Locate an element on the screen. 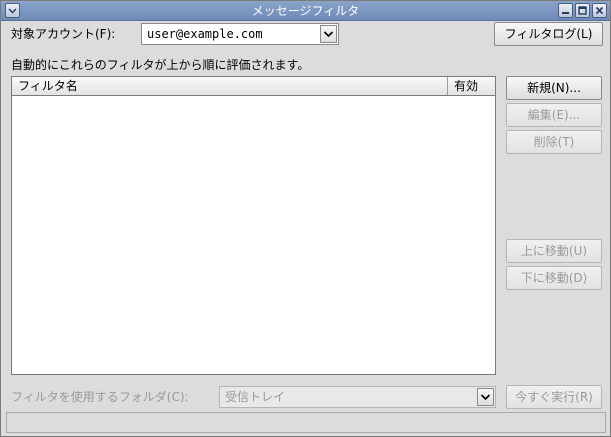  status-bar is located at coordinates (306, 422).